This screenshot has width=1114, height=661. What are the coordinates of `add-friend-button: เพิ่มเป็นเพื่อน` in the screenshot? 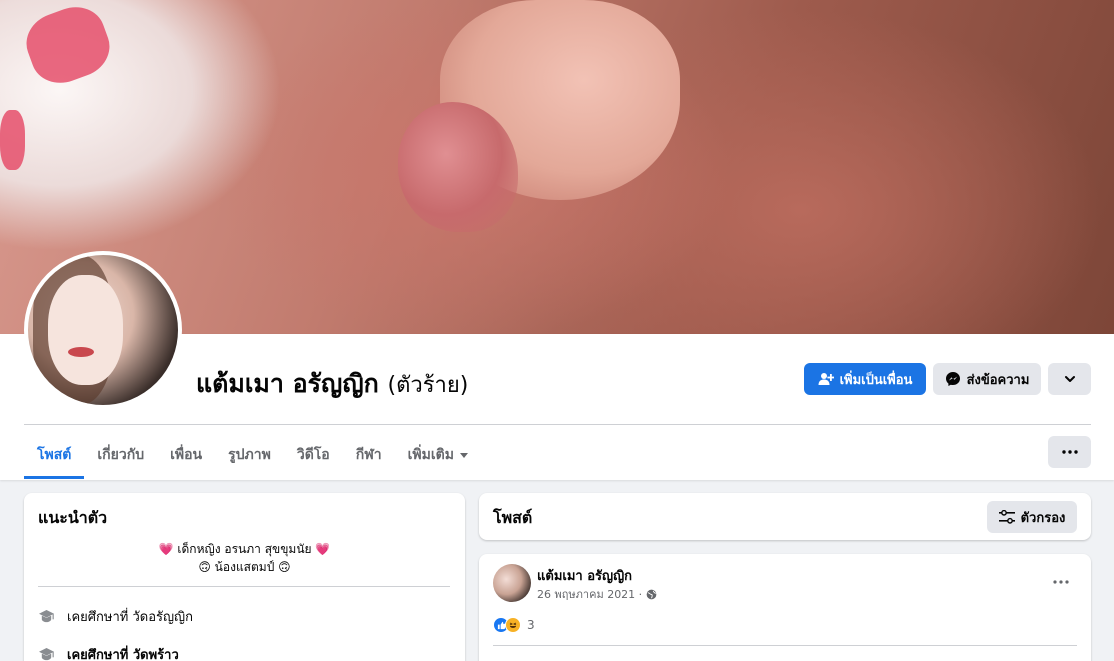 It's located at (865, 379).